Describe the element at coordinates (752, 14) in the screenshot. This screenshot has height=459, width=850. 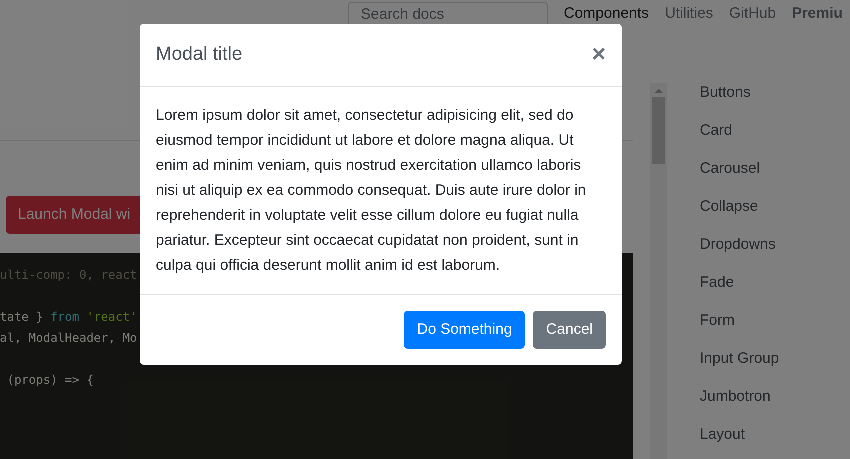
I see `nav-link: GitHub` at that location.